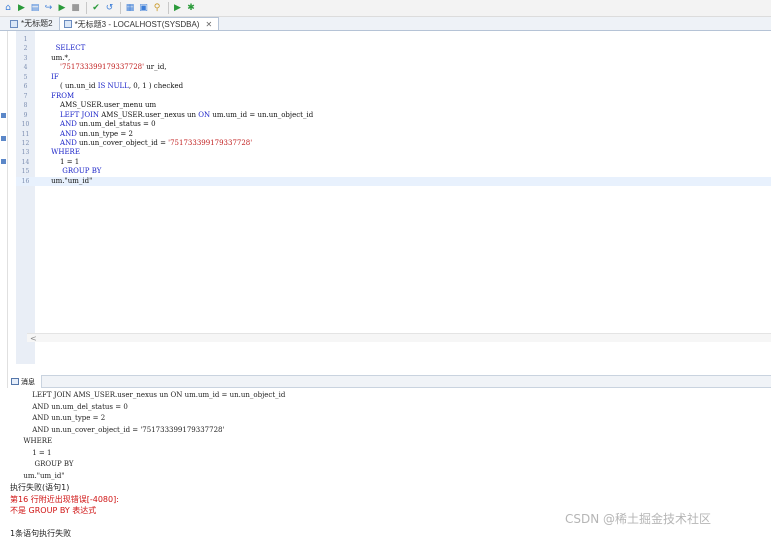 The width and height of the screenshot is (771, 547). What do you see at coordinates (638, 519) in the screenshot?
I see `watermark: CSDN @稀土掘金技术社区` at bounding box center [638, 519].